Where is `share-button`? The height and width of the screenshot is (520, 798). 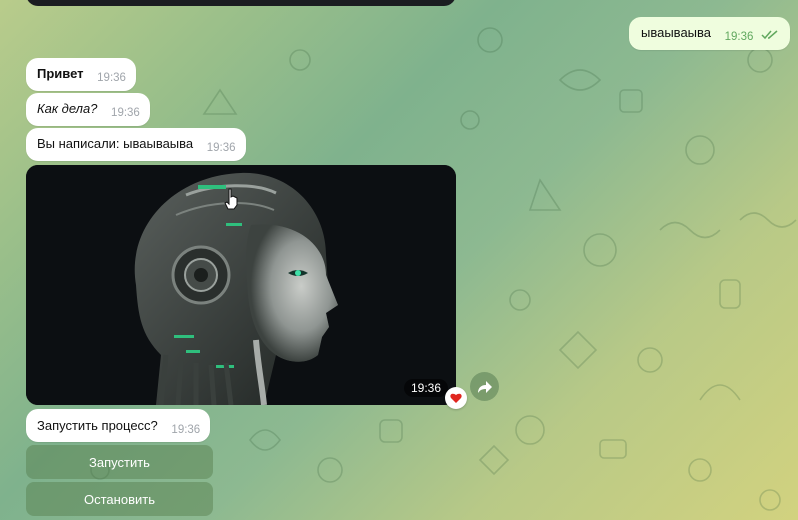
share-button is located at coordinates (484, 386).